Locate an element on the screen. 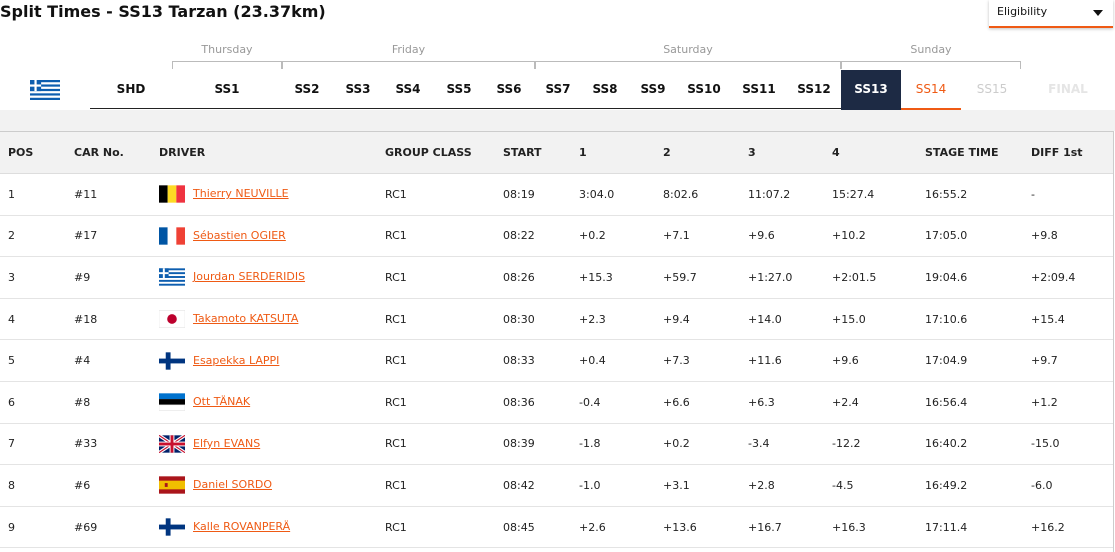  col-group: GROUP CLASS is located at coordinates (444, 152).